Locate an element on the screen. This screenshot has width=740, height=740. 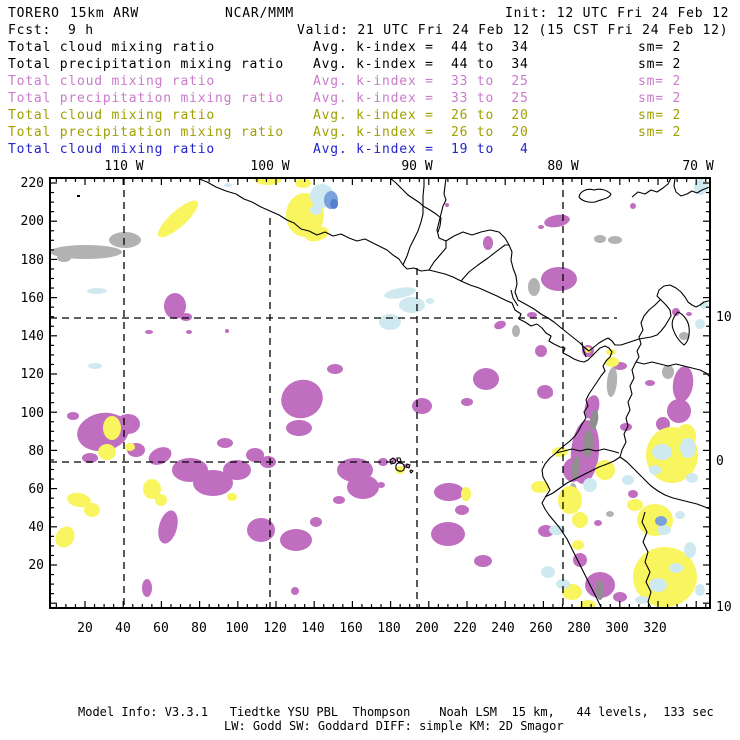
longitude-label: 70 W is located at coordinates (697, 166).